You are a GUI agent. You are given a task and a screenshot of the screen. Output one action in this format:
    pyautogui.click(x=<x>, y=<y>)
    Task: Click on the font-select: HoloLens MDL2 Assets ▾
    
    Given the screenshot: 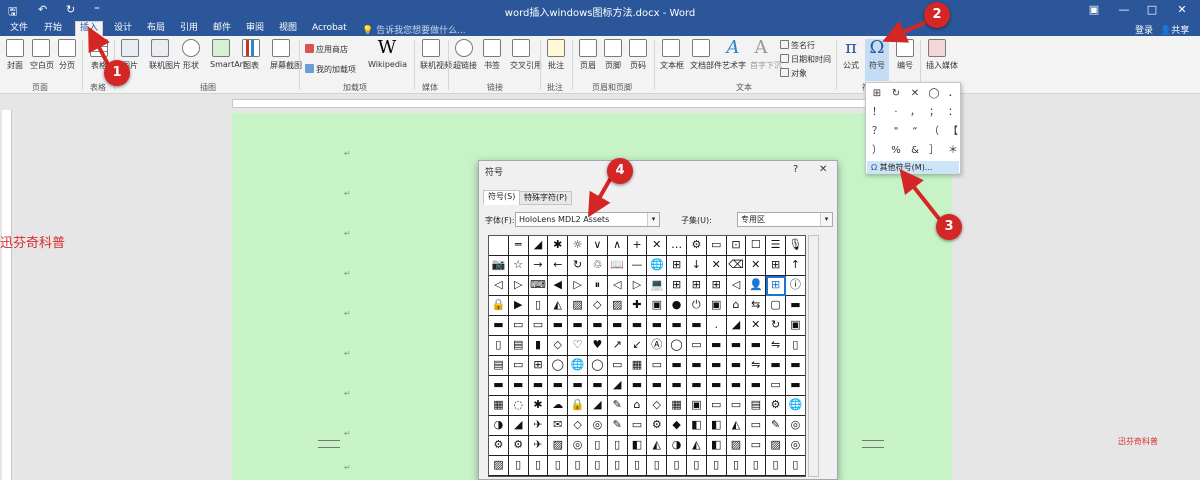 What is the action you would take?
    pyautogui.click(x=587, y=219)
    